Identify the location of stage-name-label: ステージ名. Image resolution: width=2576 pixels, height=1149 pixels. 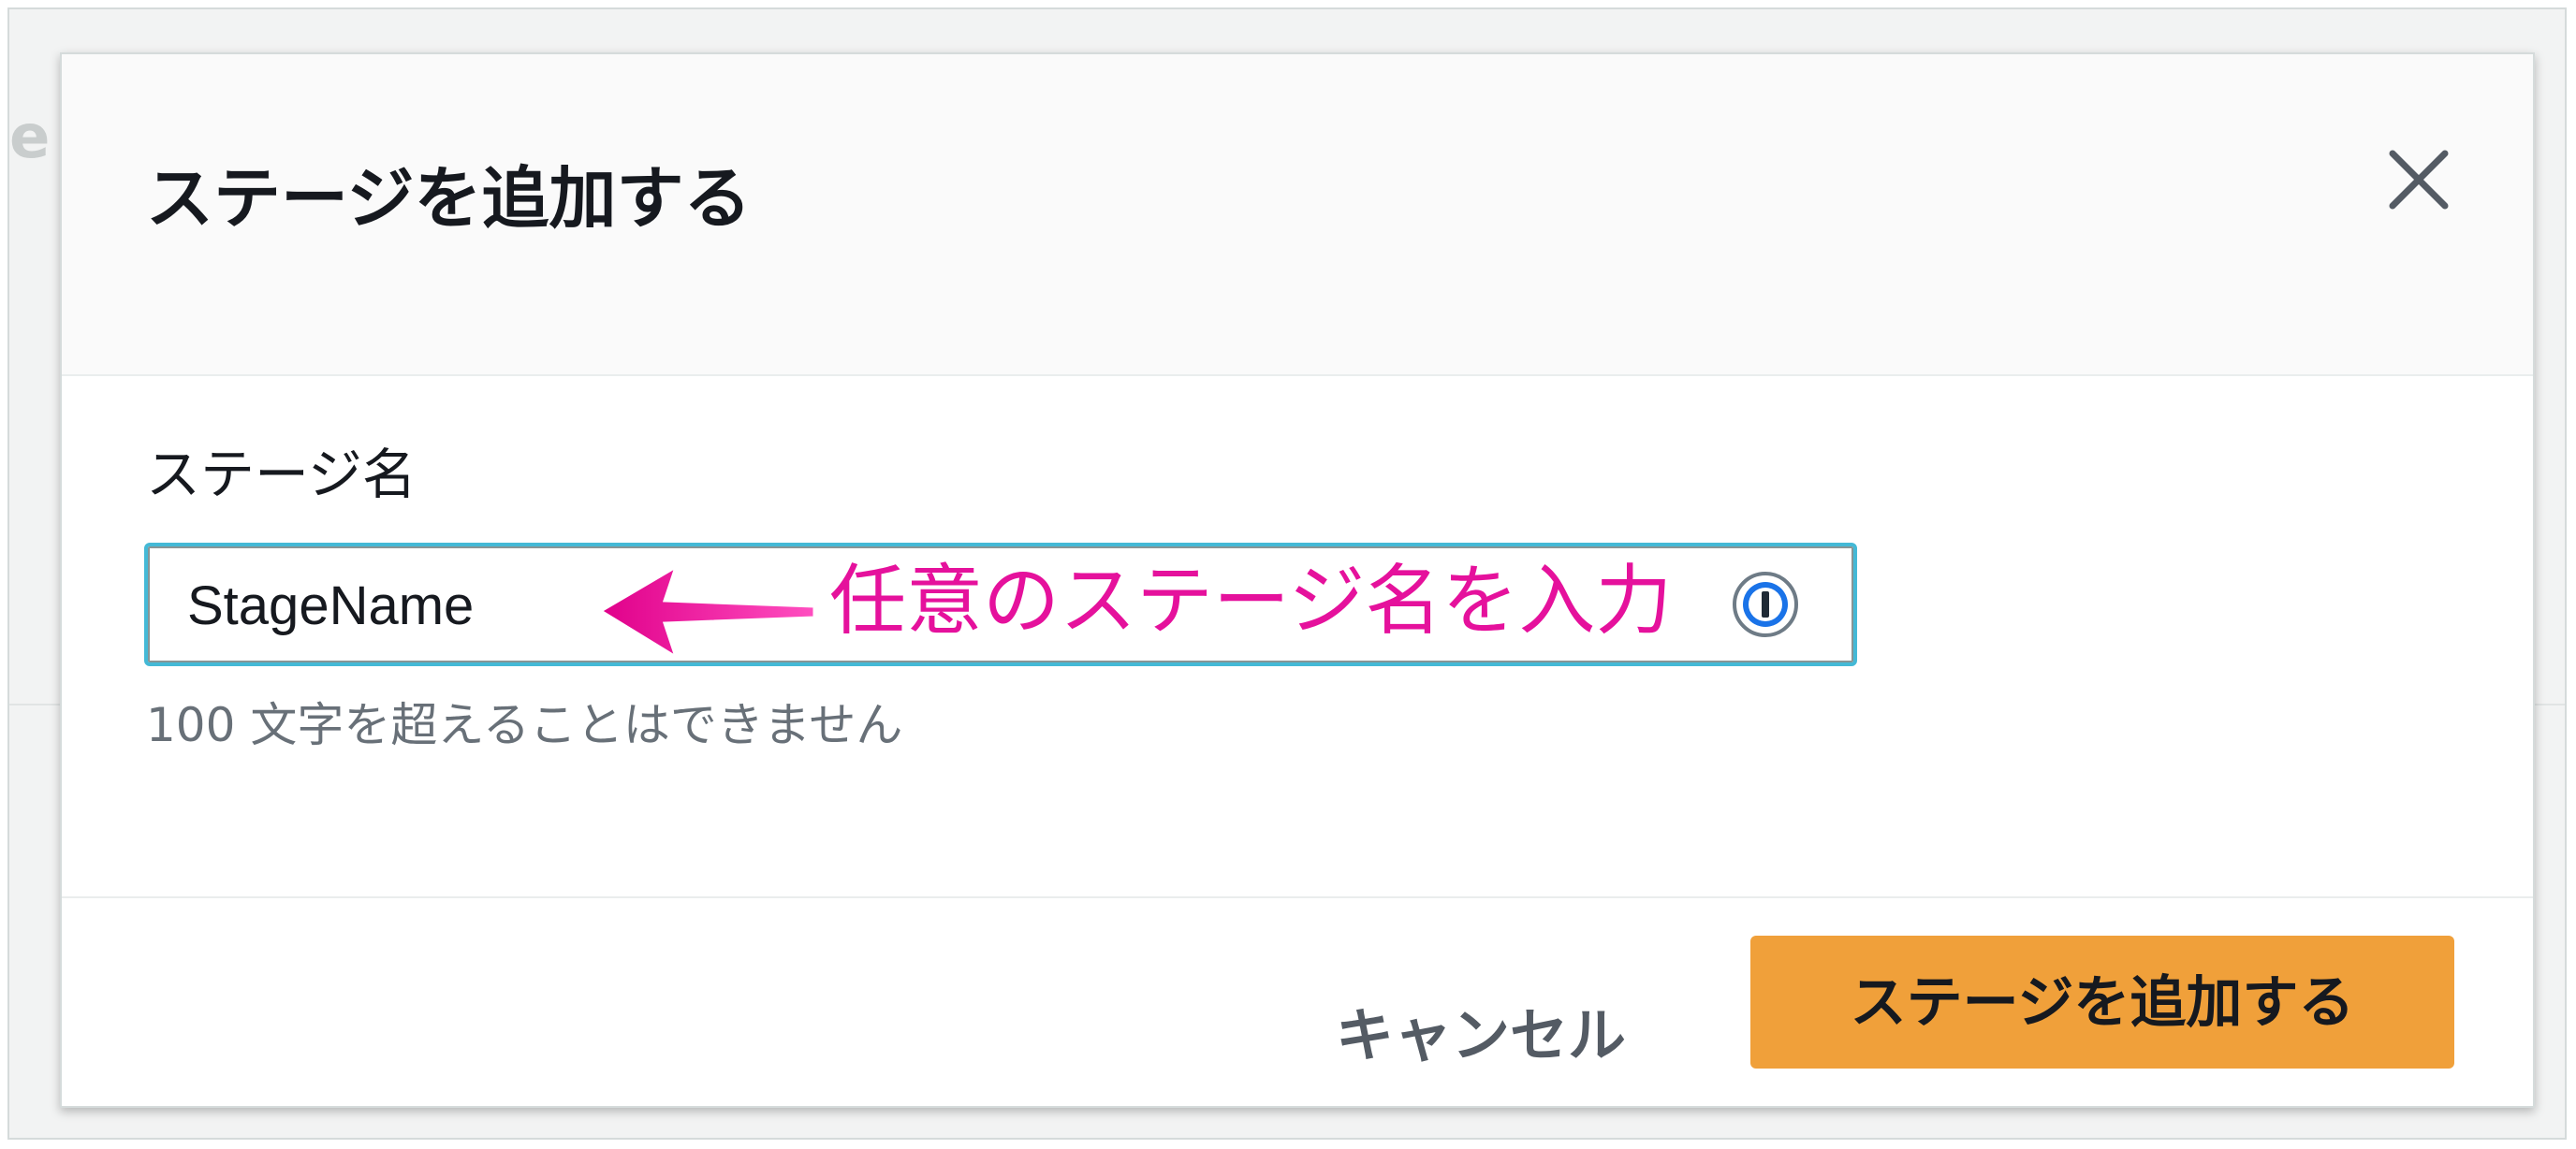
(281, 474).